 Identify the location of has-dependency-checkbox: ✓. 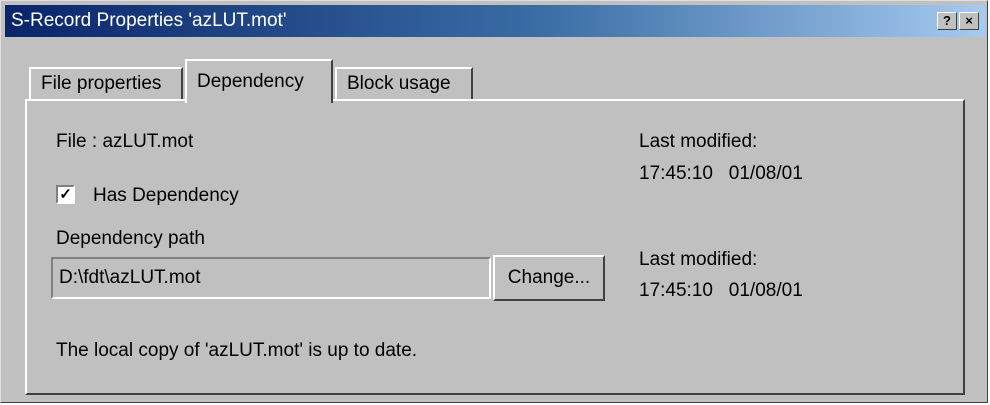
(65, 194).